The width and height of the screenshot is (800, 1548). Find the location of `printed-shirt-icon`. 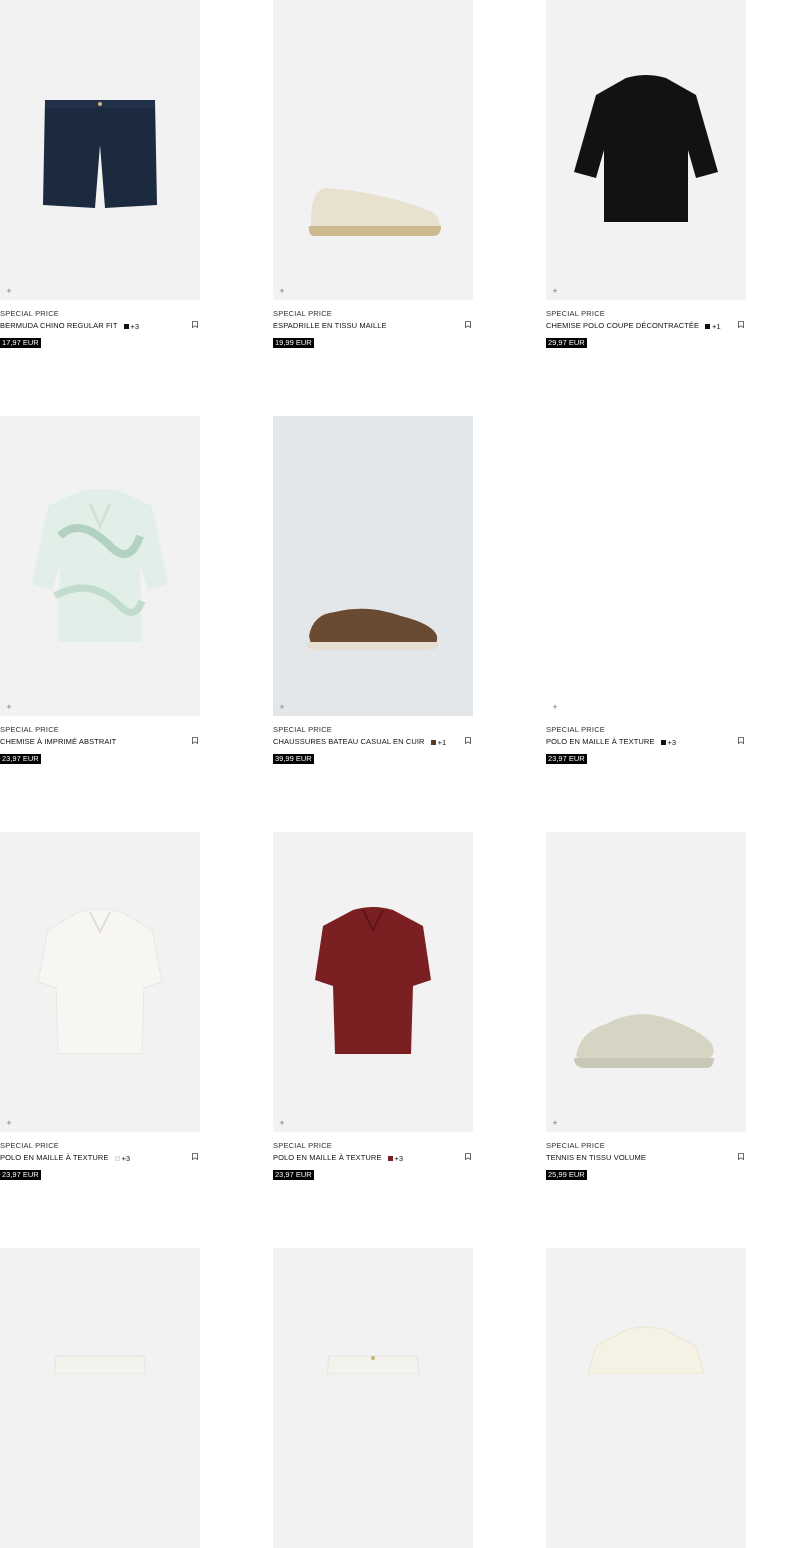

printed-shirt-icon is located at coordinates (100, 565).